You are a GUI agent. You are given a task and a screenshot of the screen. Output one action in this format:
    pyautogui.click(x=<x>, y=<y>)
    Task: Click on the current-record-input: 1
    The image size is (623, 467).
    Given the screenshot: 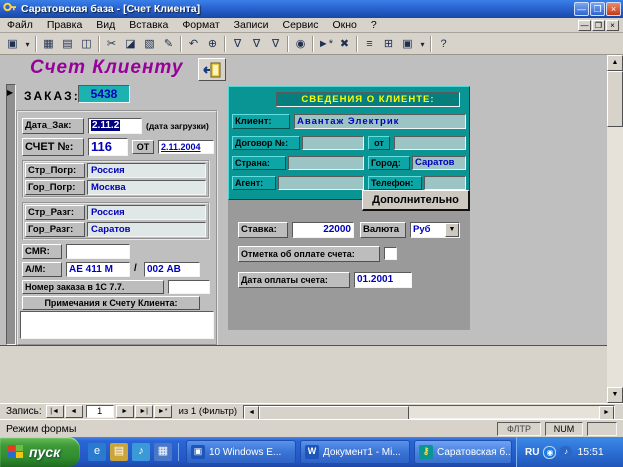 What is the action you would take?
    pyautogui.click(x=99, y=411)
    